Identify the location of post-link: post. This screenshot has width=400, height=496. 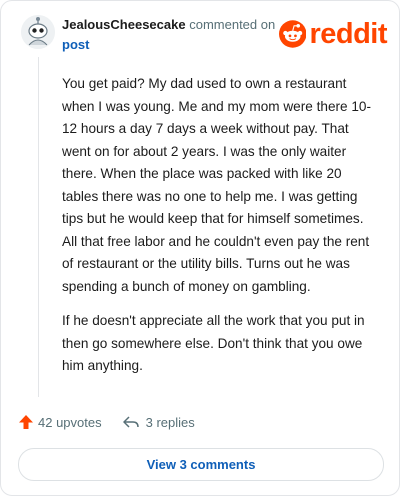
(169, 45).